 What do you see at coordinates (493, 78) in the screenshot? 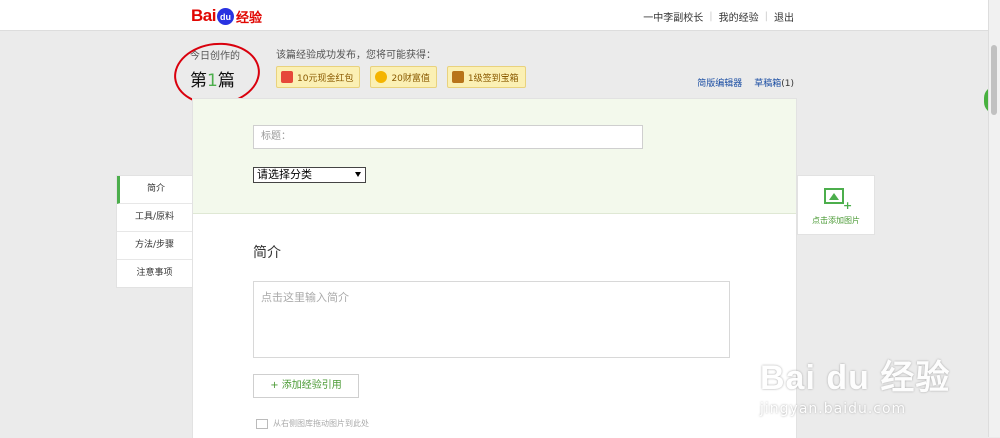
I see `reward-label: 1级签到宝箱` at bounding box center [493, 78].